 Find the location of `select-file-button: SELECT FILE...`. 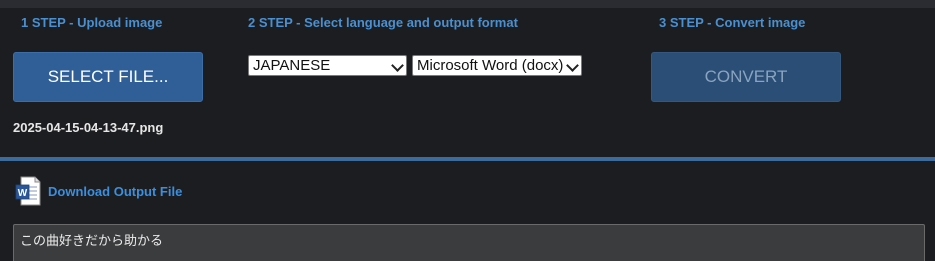

select-file-button: SELECT FILE... is located at coordinates (108, 77).